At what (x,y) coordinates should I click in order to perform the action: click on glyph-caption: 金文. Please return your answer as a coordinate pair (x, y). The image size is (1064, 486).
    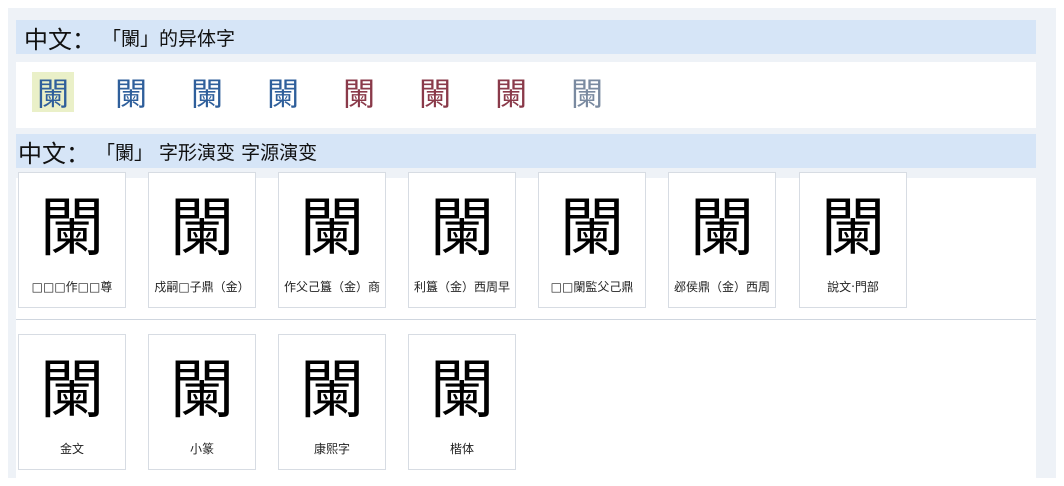
    Looking at the image, I should click on (71, 449).